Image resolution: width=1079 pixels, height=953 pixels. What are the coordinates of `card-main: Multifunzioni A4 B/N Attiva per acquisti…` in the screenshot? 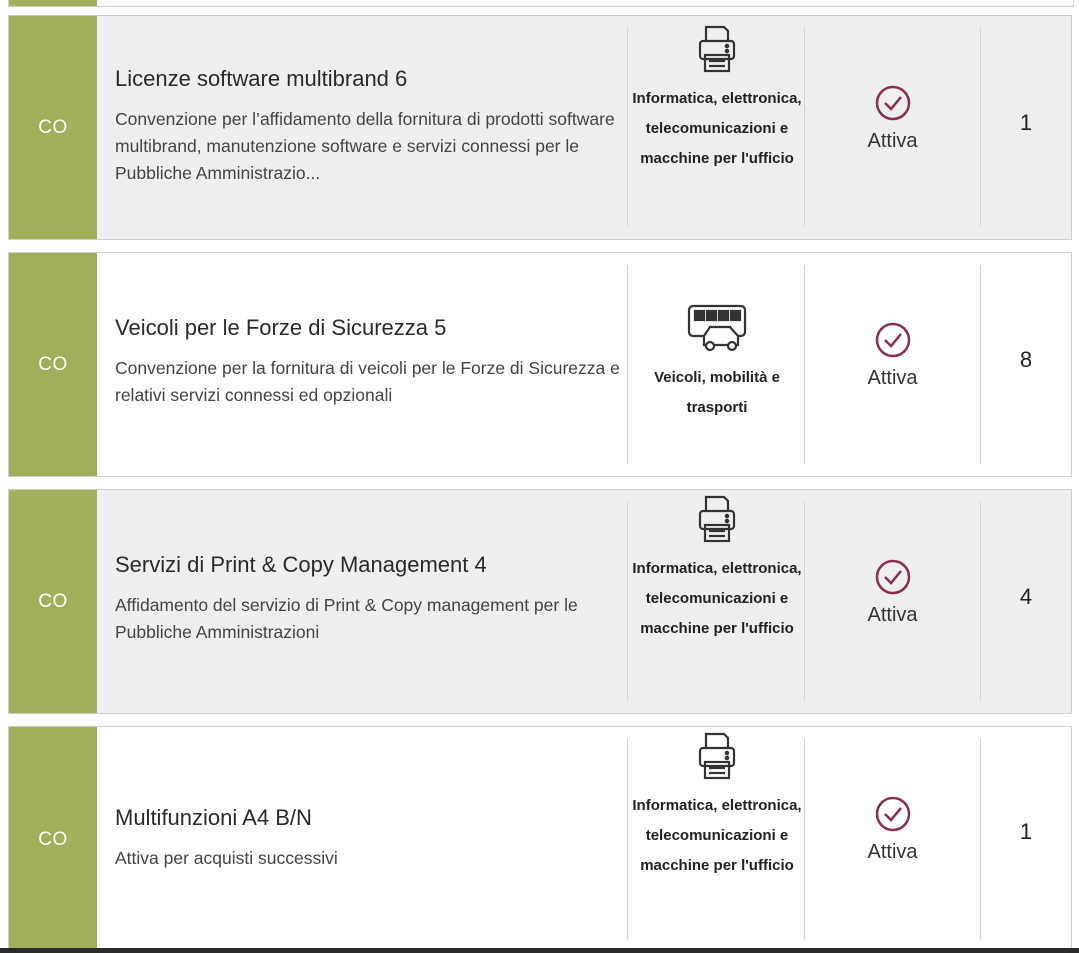 It's located at (367, 838).